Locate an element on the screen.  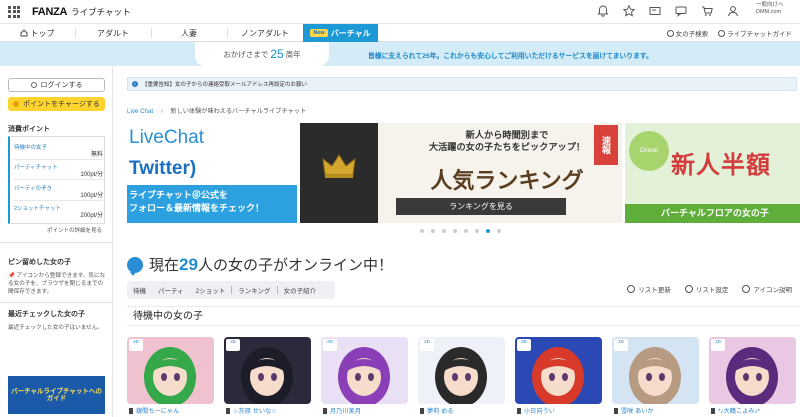
dimension-badge: 3D is located at coordinates (524, 345).